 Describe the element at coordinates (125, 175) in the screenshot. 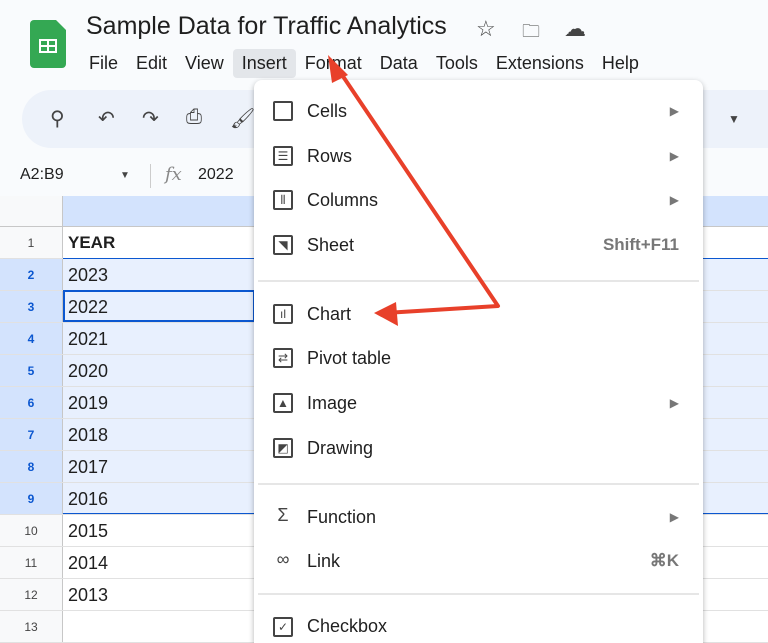

I see `name-box-dropdown-icon: ▼` at that location.